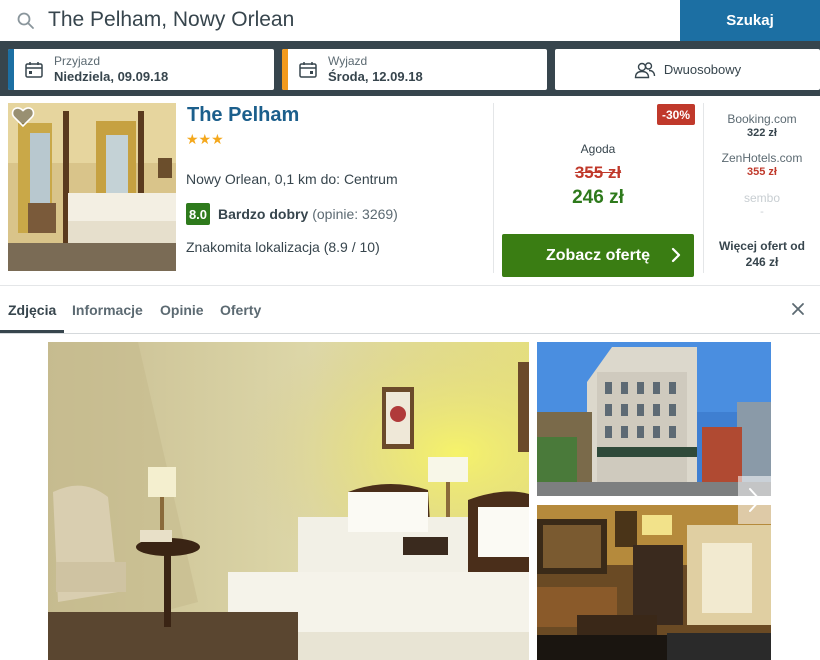 The width and height of the screenshot is (820, 660). I want to click on gallery-thumb-lobby, so click(654, 582).